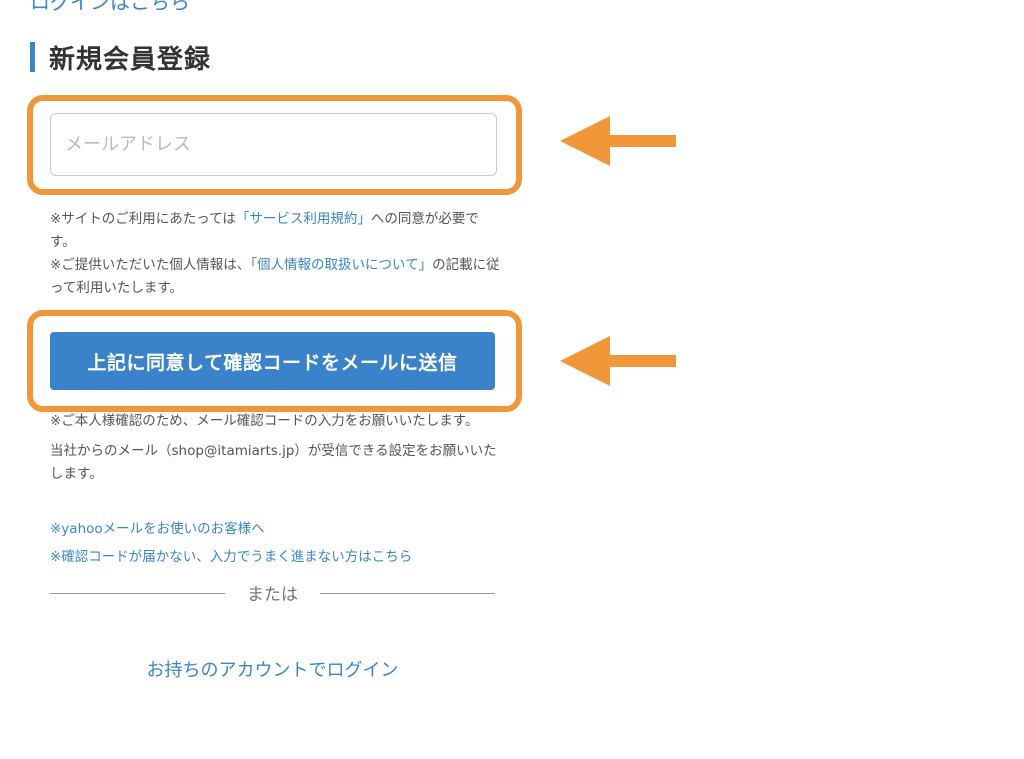  Describe the element at coordinates (110, 7) in the screenshot. I see `top-login-link: ログインはこちら` at that location.